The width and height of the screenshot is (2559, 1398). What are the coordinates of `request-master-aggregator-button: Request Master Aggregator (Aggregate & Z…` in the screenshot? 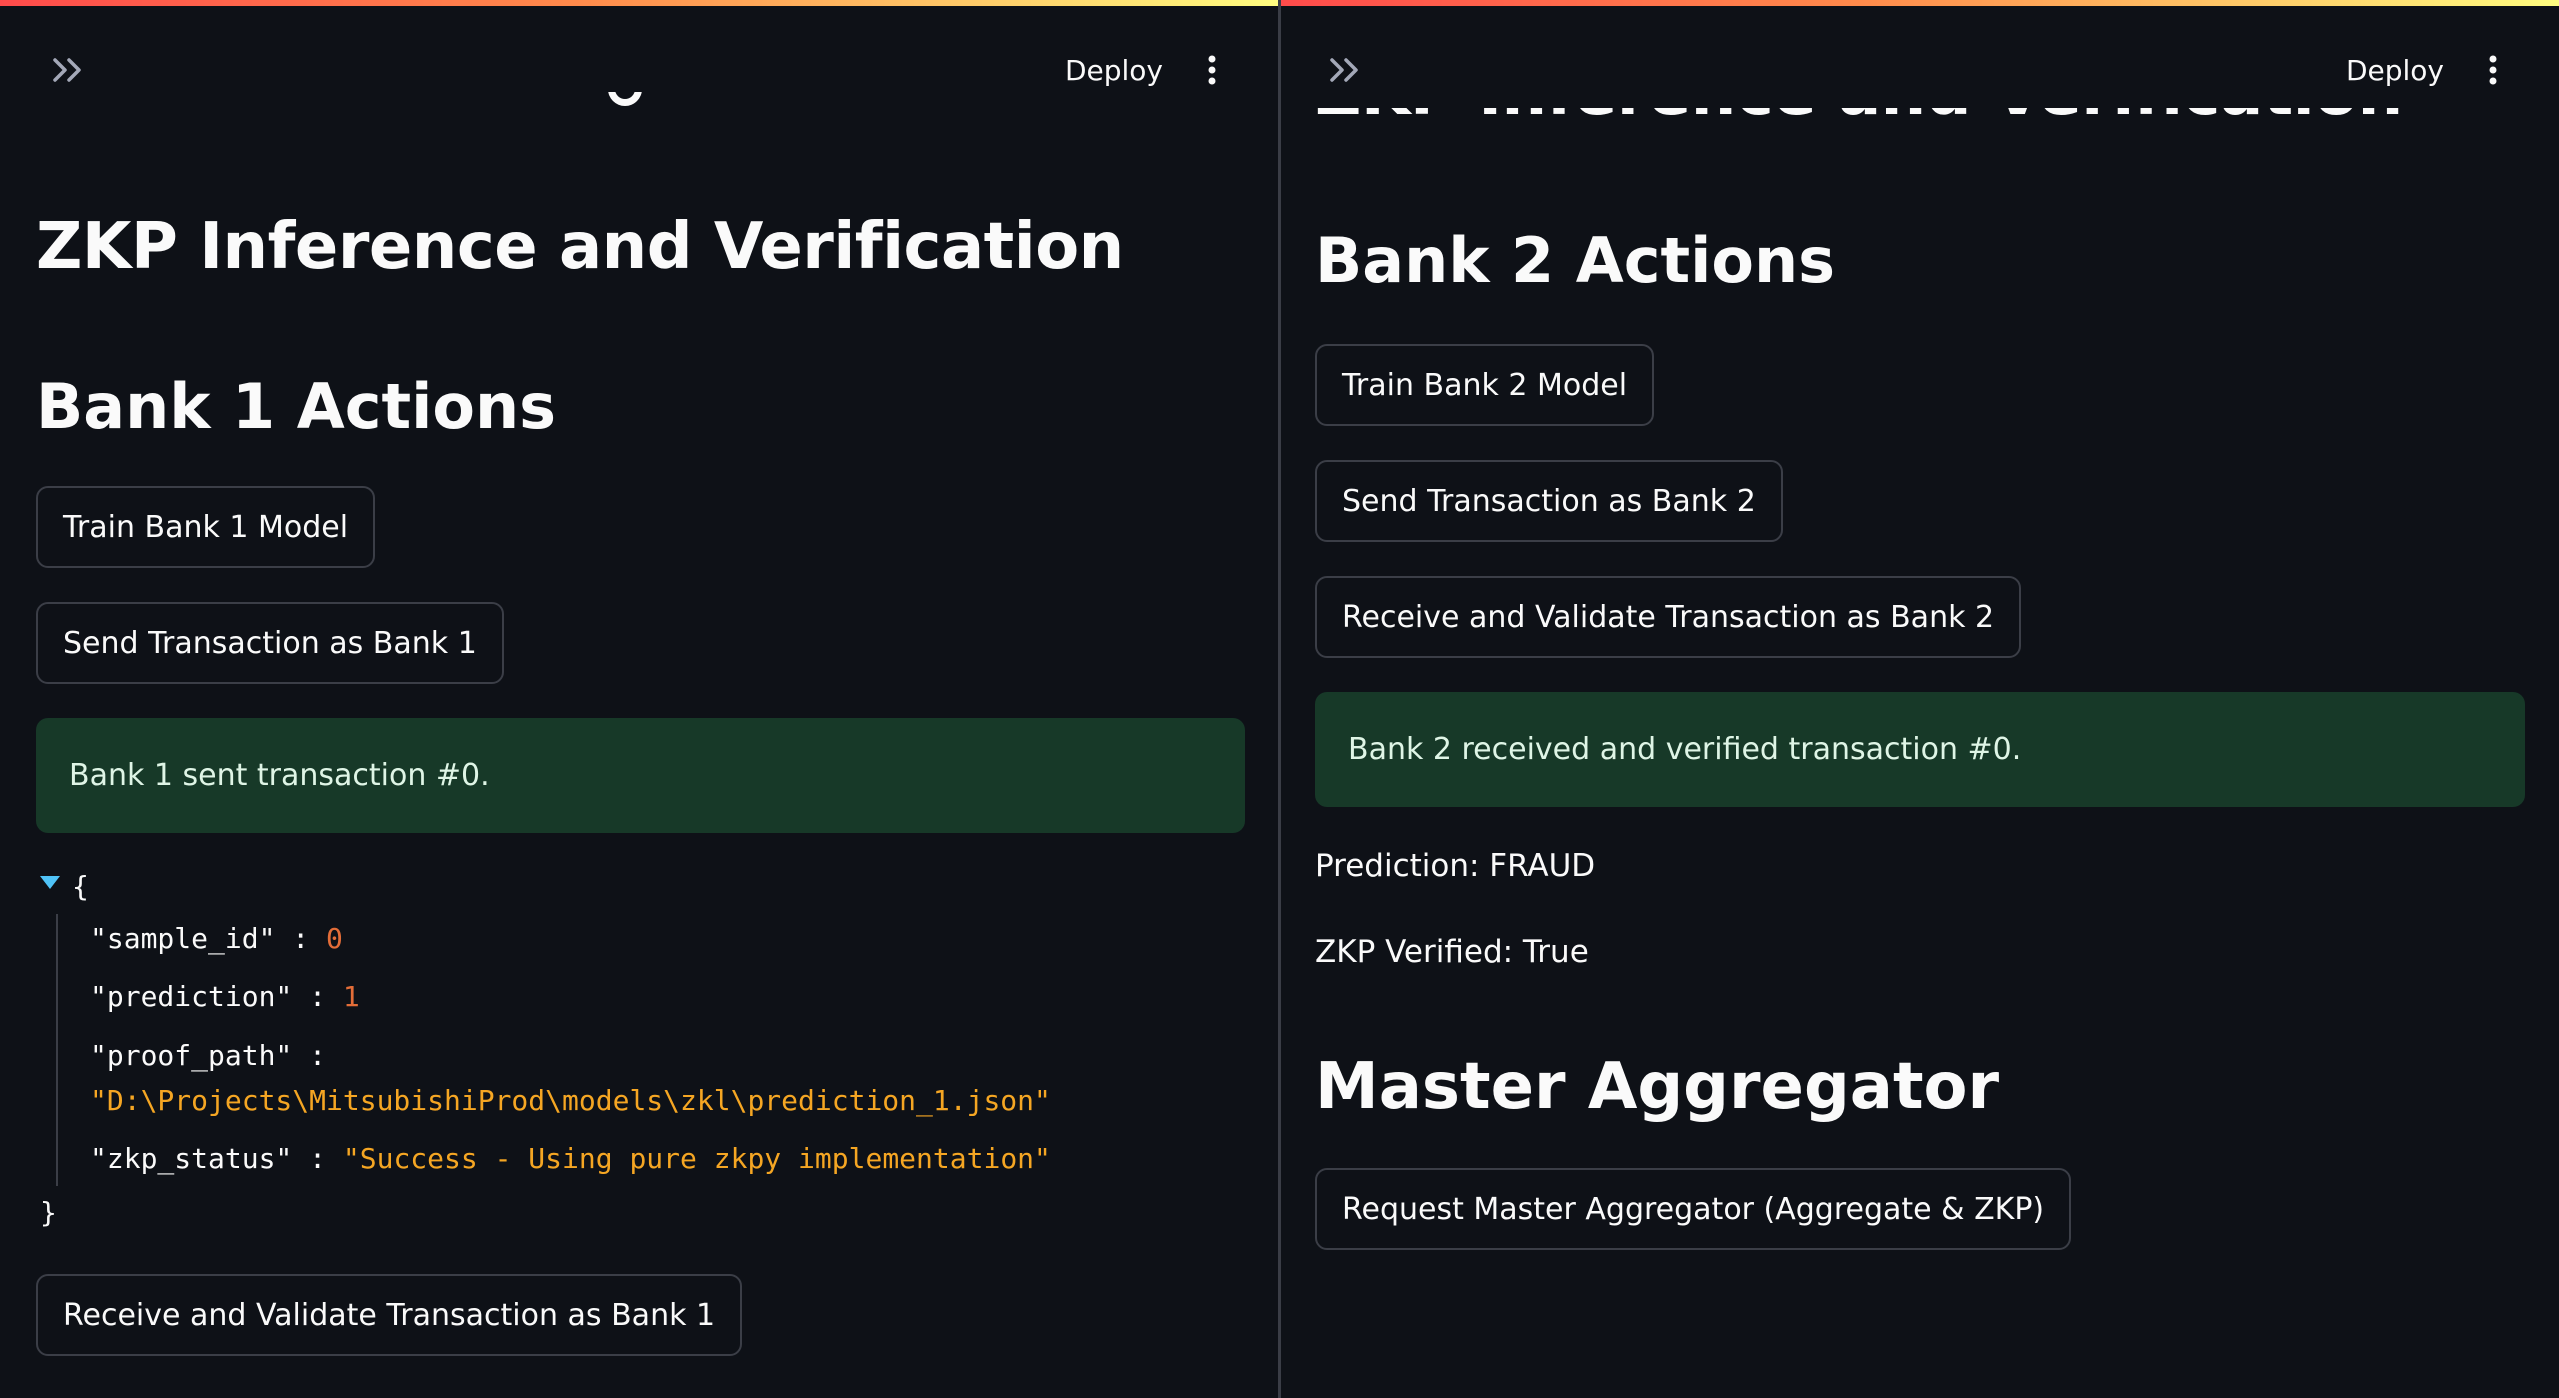 It's located at (1693, 1209).